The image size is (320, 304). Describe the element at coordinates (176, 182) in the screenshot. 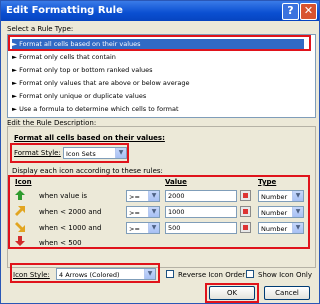

I see `column-header-value: Value` at that location.